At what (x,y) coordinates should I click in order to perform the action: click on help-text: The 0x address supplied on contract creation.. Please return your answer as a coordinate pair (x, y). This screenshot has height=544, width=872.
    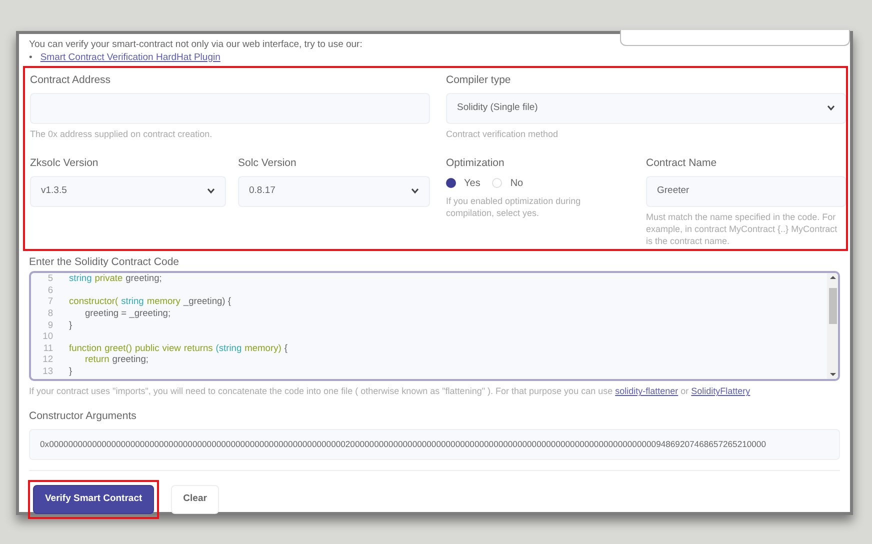
    Looking at the image, I should click on (122, 134).